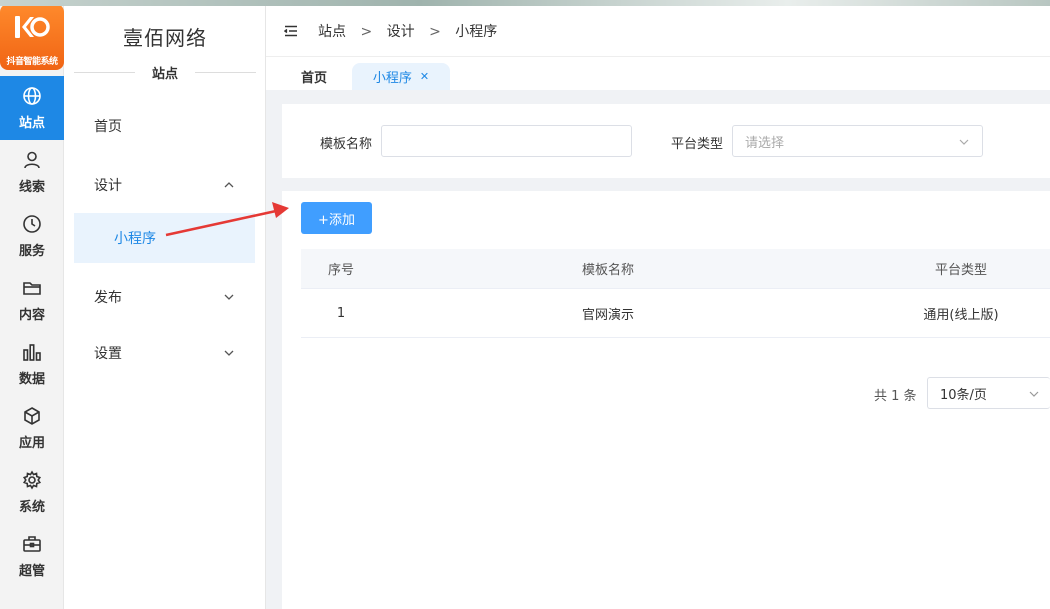 This screenshot has width=1050, height=609. What do you see at coordinates (32, 172) in the screenshot?
I see `rail-item-leads: 线索` at bounding box center [32, 172].